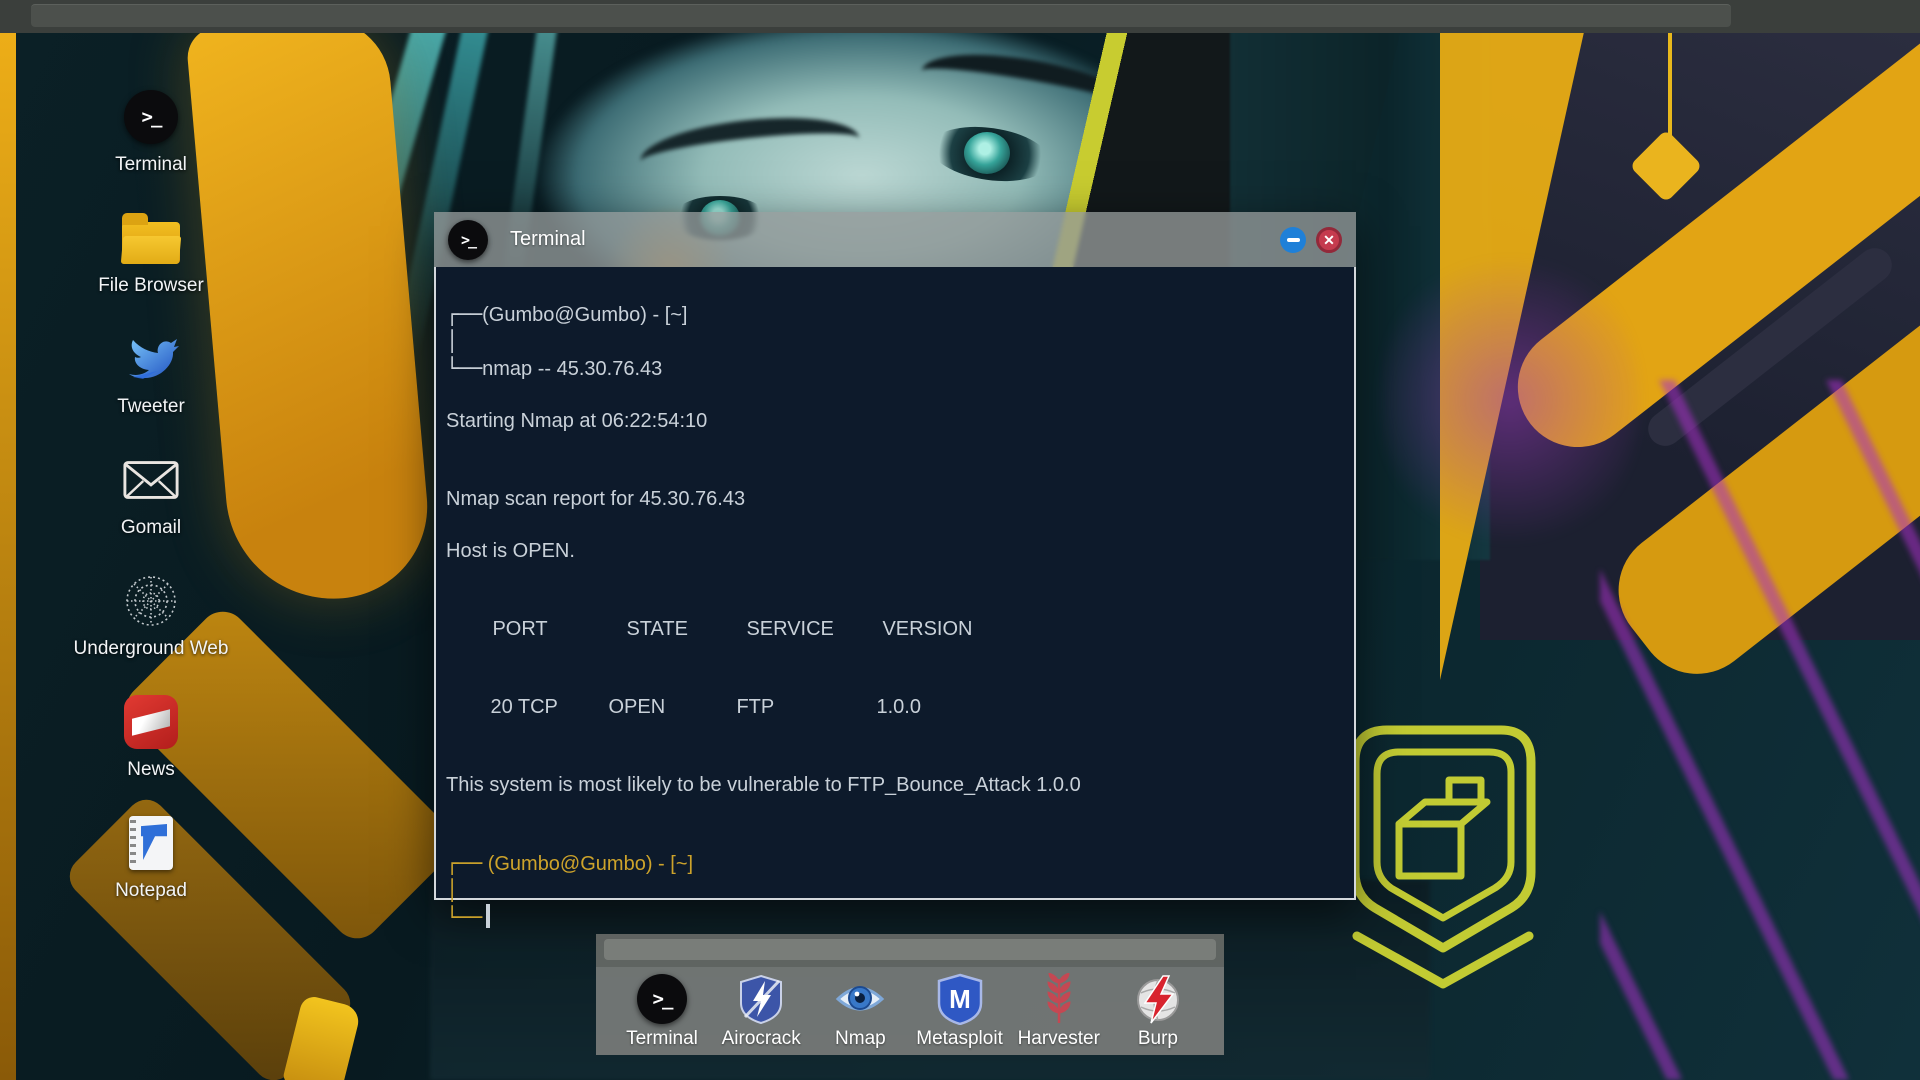 This screenshot has width=1920, height=1080. Describe the element at coordinates (151, 238) in the screenshot. I see `folder-icon` at that location.